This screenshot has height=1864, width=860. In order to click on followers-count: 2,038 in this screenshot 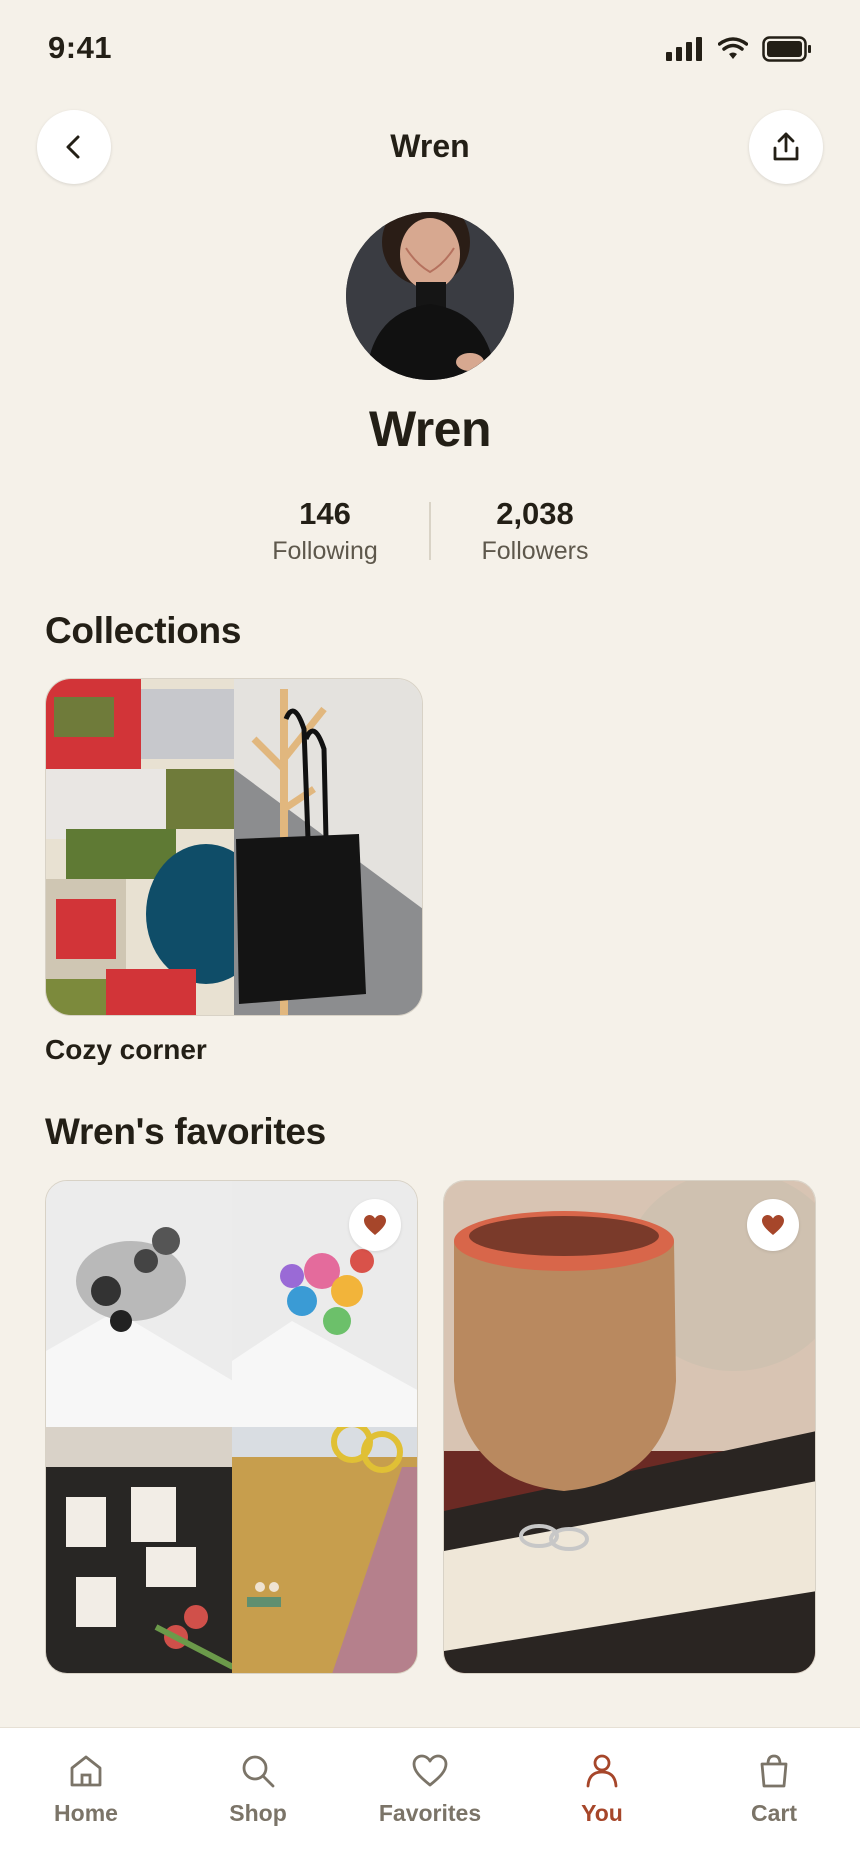, I will do `click(535, 513)`.